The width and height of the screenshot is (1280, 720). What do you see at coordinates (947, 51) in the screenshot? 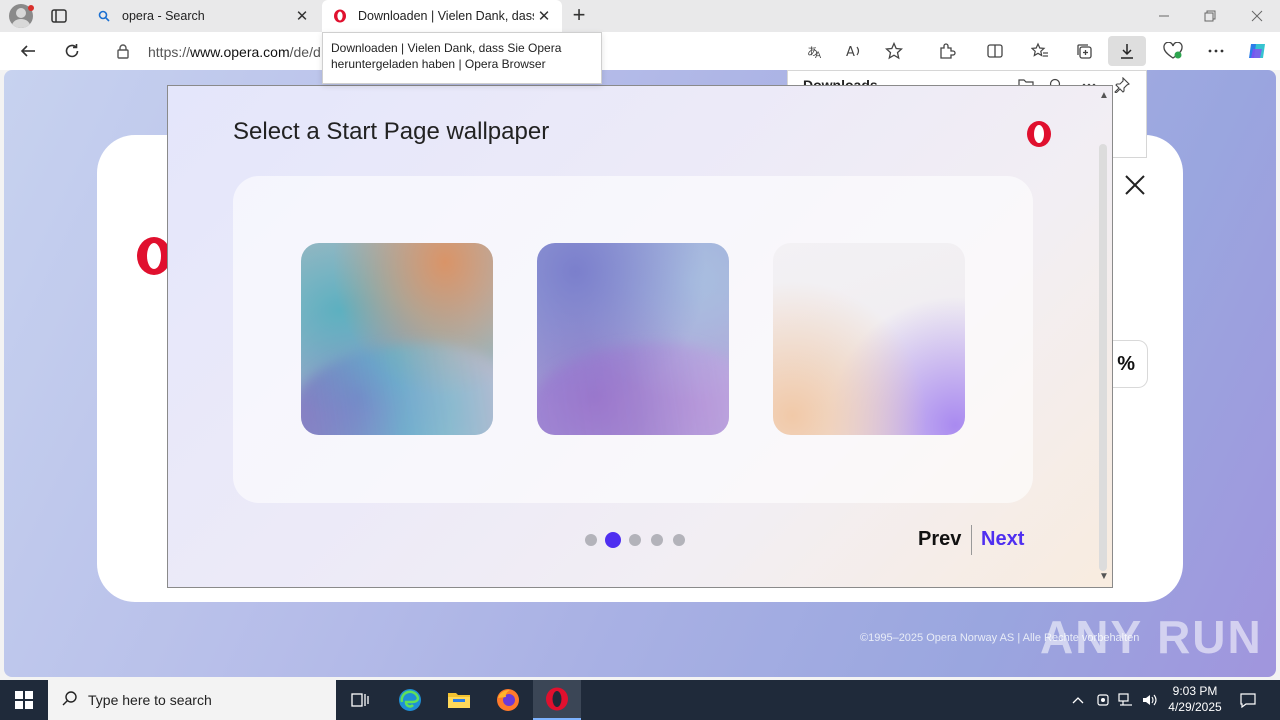
I see `extensions-icon` at bounding box center [947, 51].